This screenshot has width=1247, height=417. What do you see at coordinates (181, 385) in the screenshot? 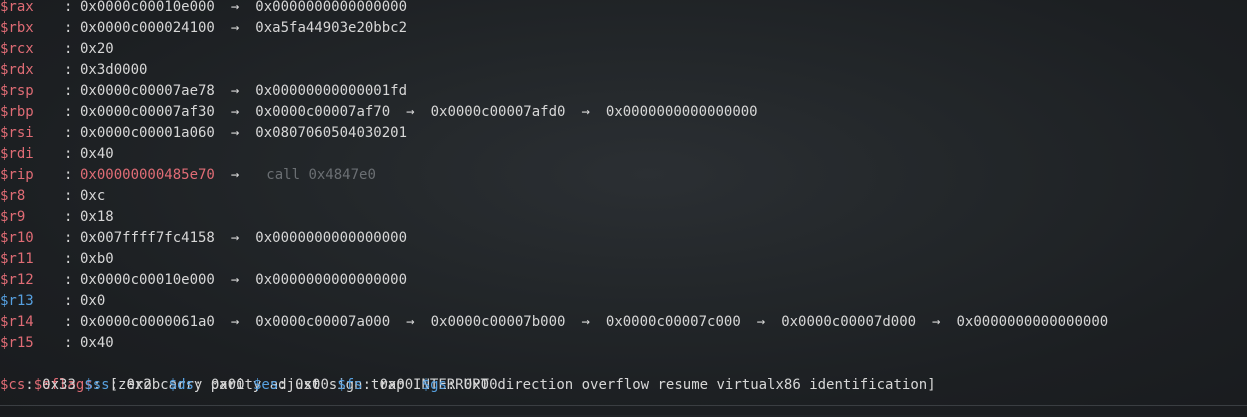
I see `segment-register-name: $ds` at bounding box center [181, 385].